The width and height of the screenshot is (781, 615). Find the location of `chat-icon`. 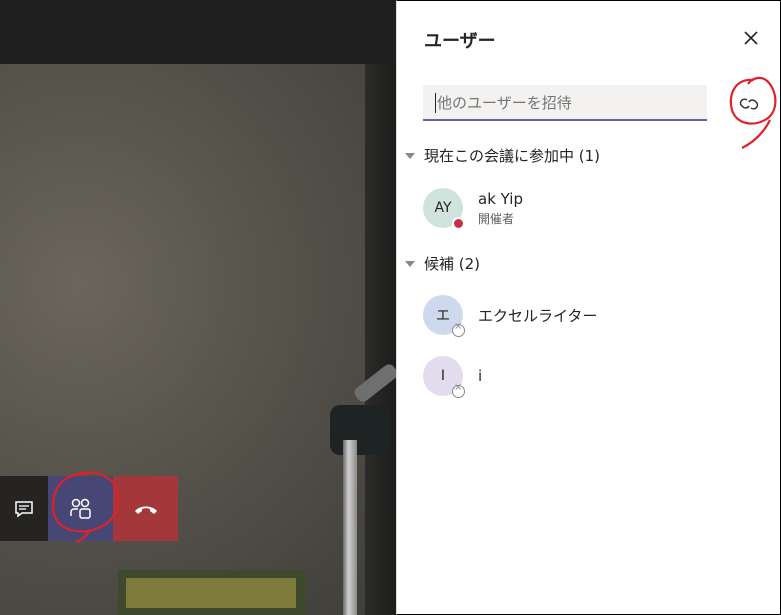

chat-icon is located at coordinates (24, 508).